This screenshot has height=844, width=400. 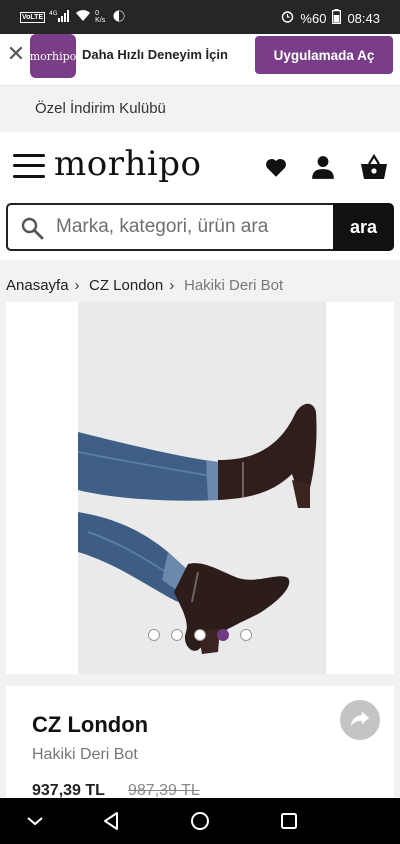 I want to click on discount-club-link: Özel İndirim Kulübü, so click(x=200, y=109).